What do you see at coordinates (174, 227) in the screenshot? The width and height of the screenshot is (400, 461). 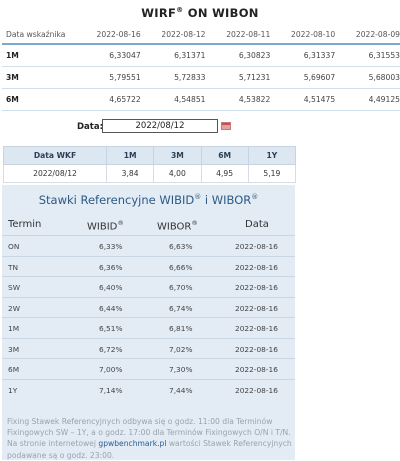 I see `col-wibor-label: WIBOR` at bounding box center [174, 227].